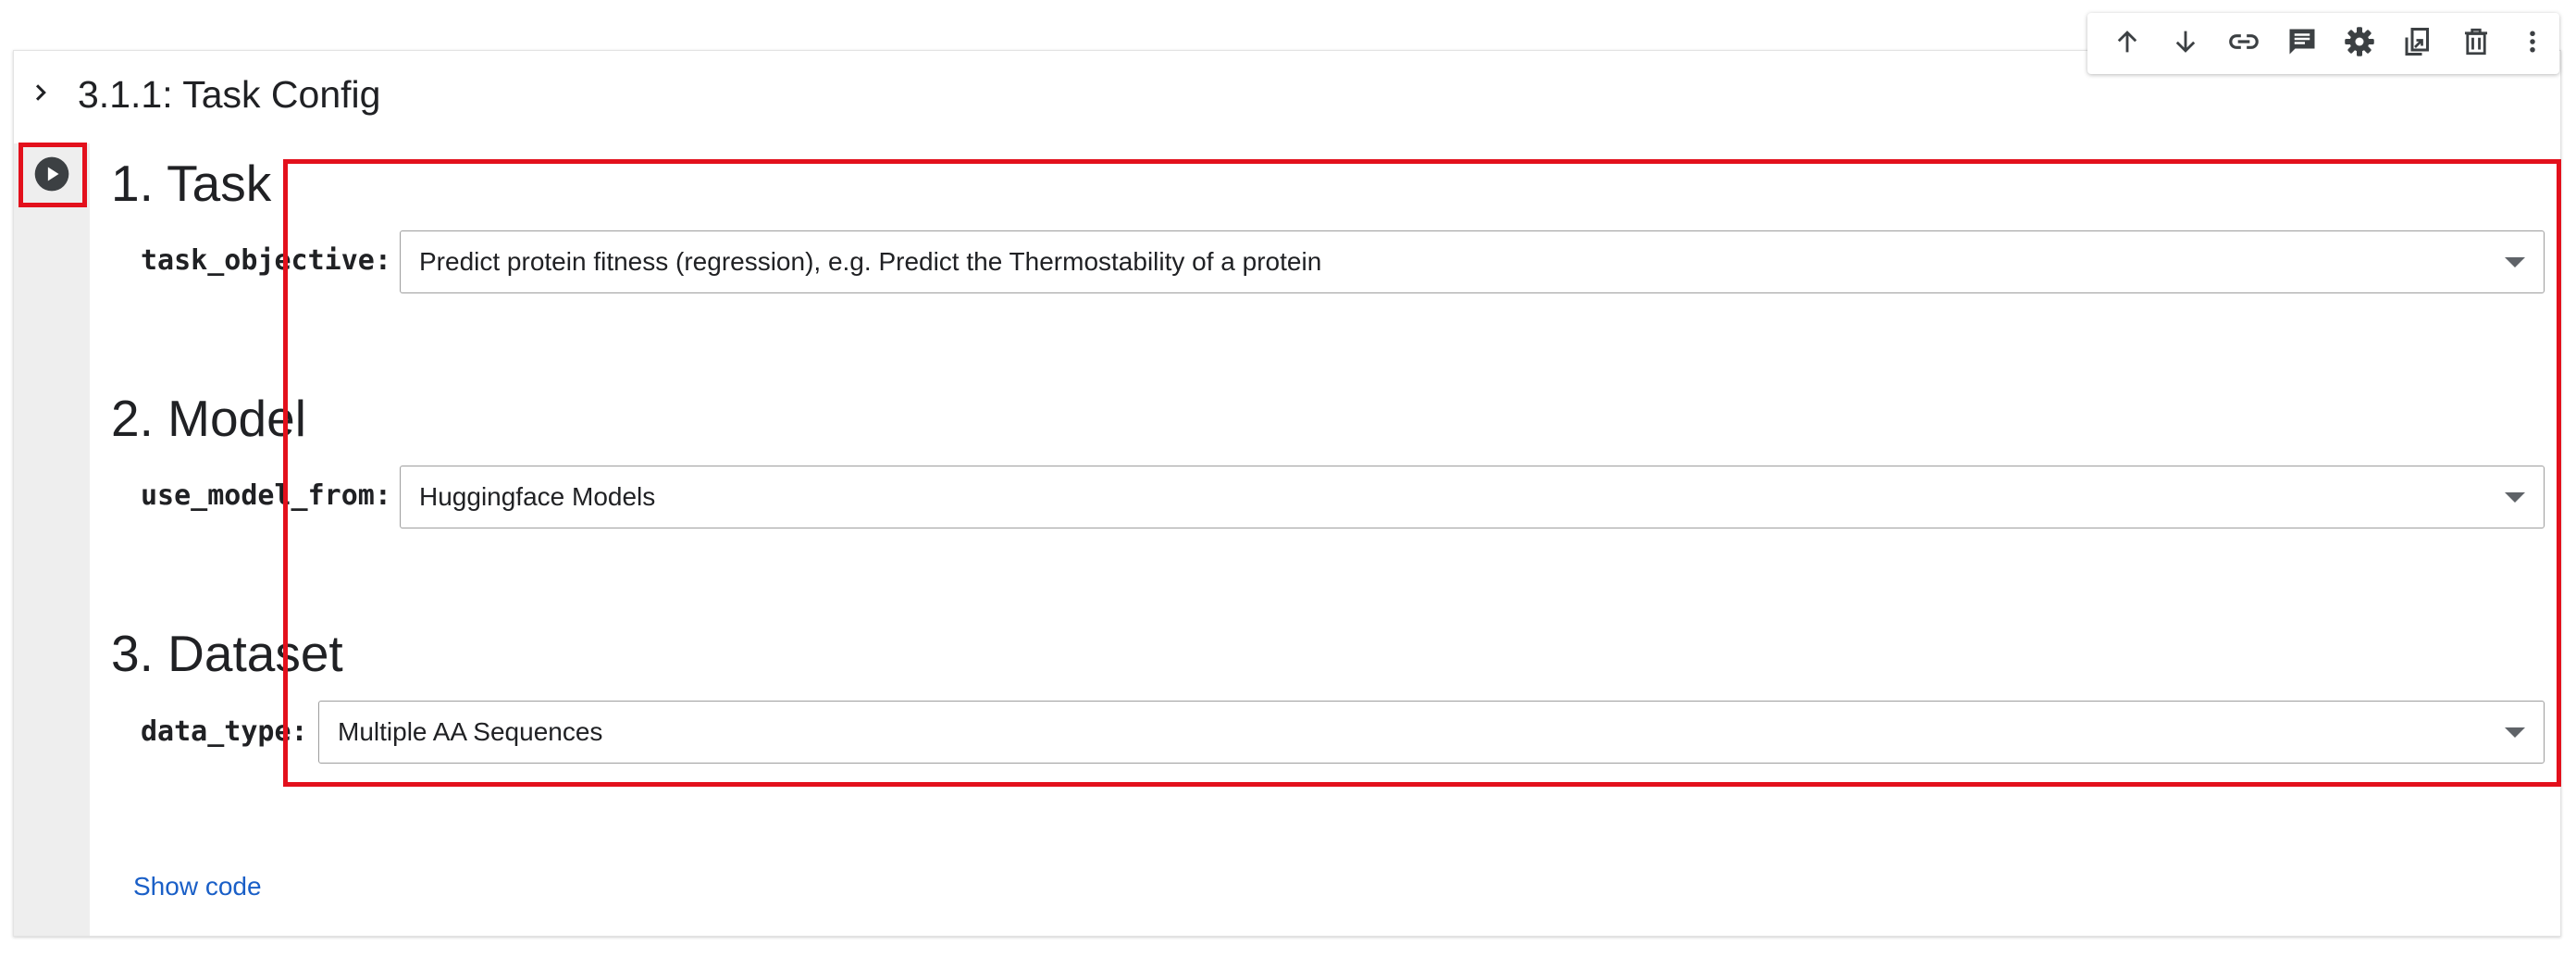 The width and height of the screenshot is (2576, 957). I want to click on gear-icon, so click(2359, 44).